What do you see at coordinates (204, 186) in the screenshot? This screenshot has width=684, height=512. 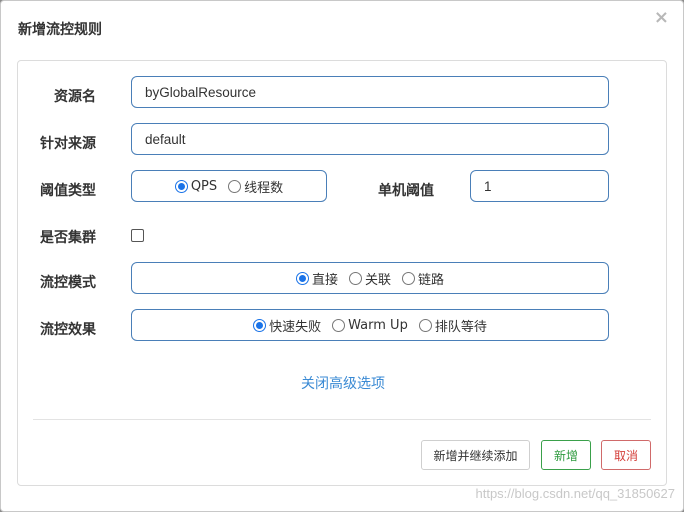 I see `grade-option-label: QPS` at bounding box center [204, 186].